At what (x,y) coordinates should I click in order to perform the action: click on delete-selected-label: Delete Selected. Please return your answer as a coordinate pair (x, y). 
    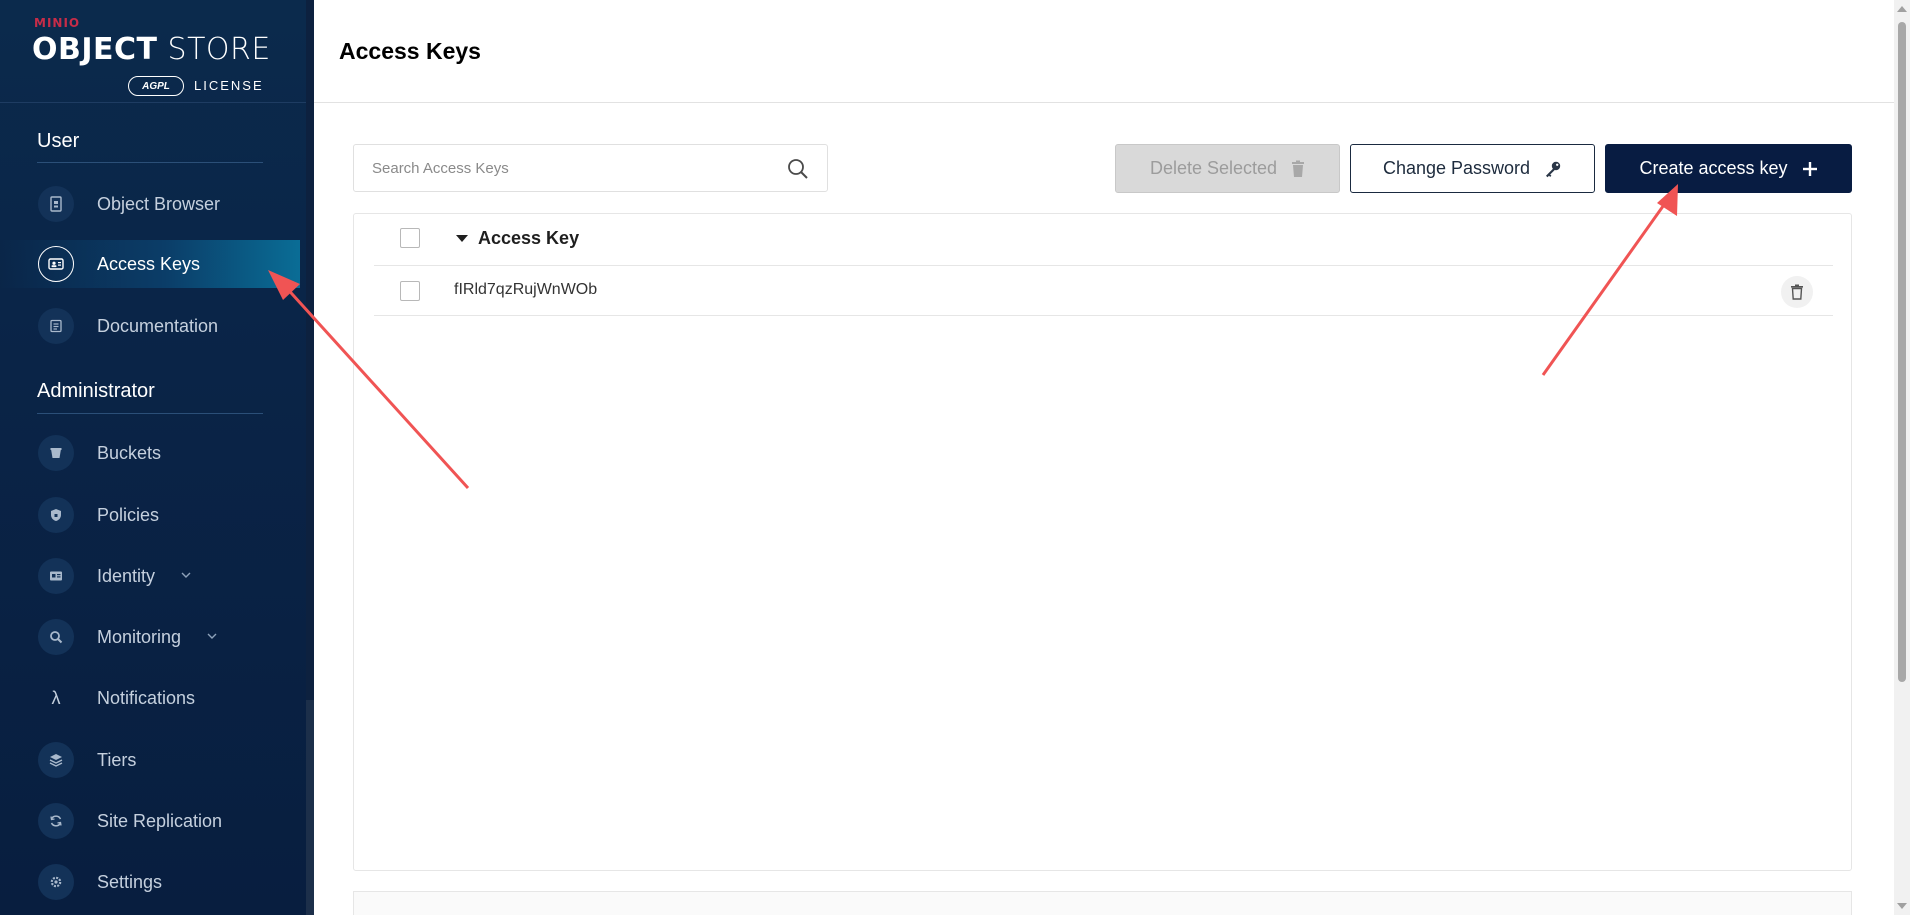
    Looking at the image, I should click on (1213, 168).